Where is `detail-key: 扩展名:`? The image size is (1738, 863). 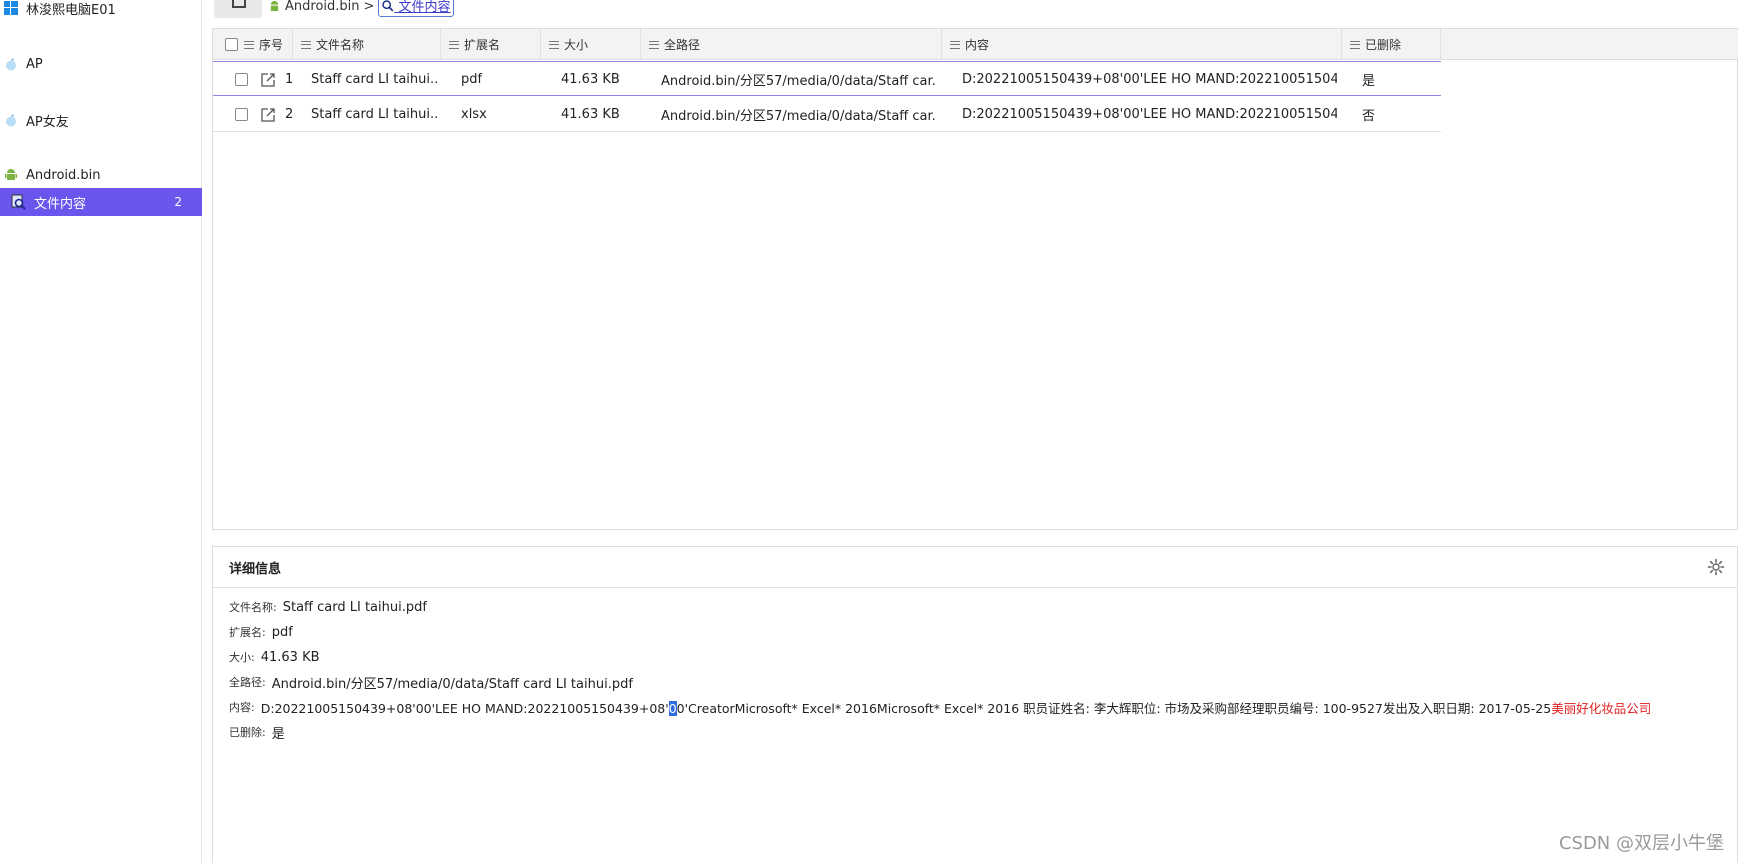
detail-key: 扩展名: is located at coordinates (247, 632).